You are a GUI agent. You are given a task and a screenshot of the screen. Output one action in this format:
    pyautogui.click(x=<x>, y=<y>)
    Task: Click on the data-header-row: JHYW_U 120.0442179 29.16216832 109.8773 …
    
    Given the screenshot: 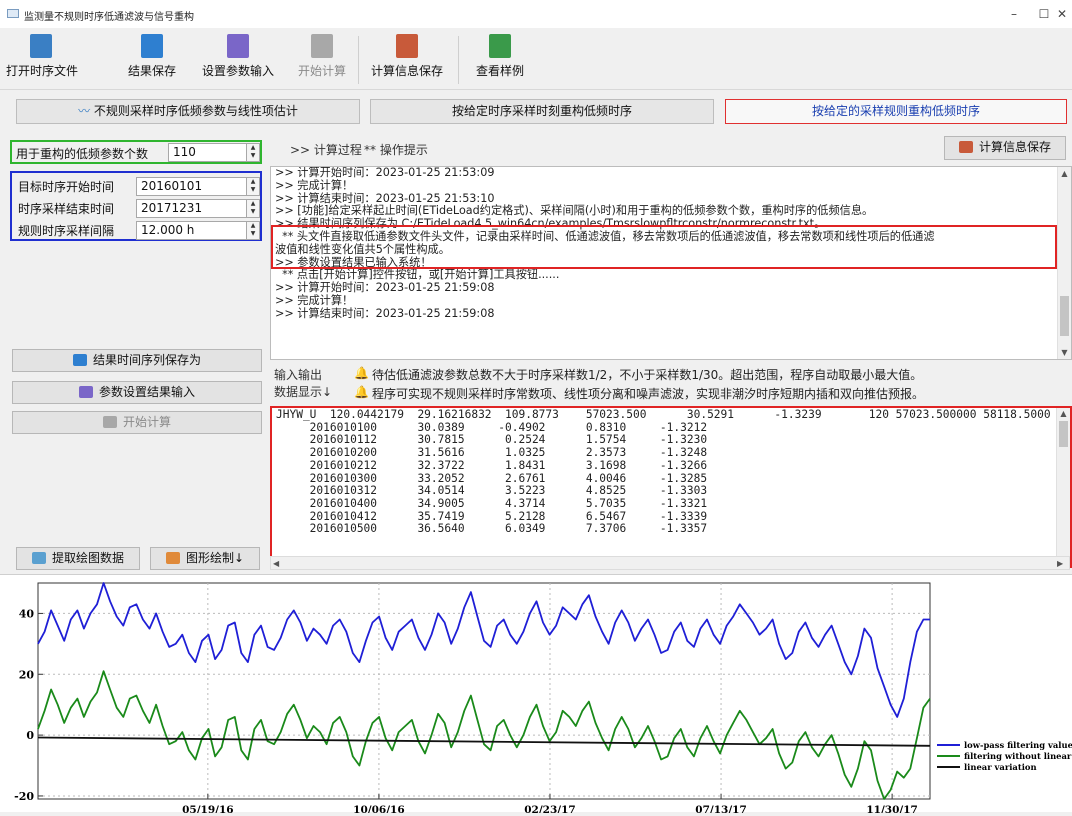 What is the action you would take?
    pyautogui.click(x=663, y=414)
    